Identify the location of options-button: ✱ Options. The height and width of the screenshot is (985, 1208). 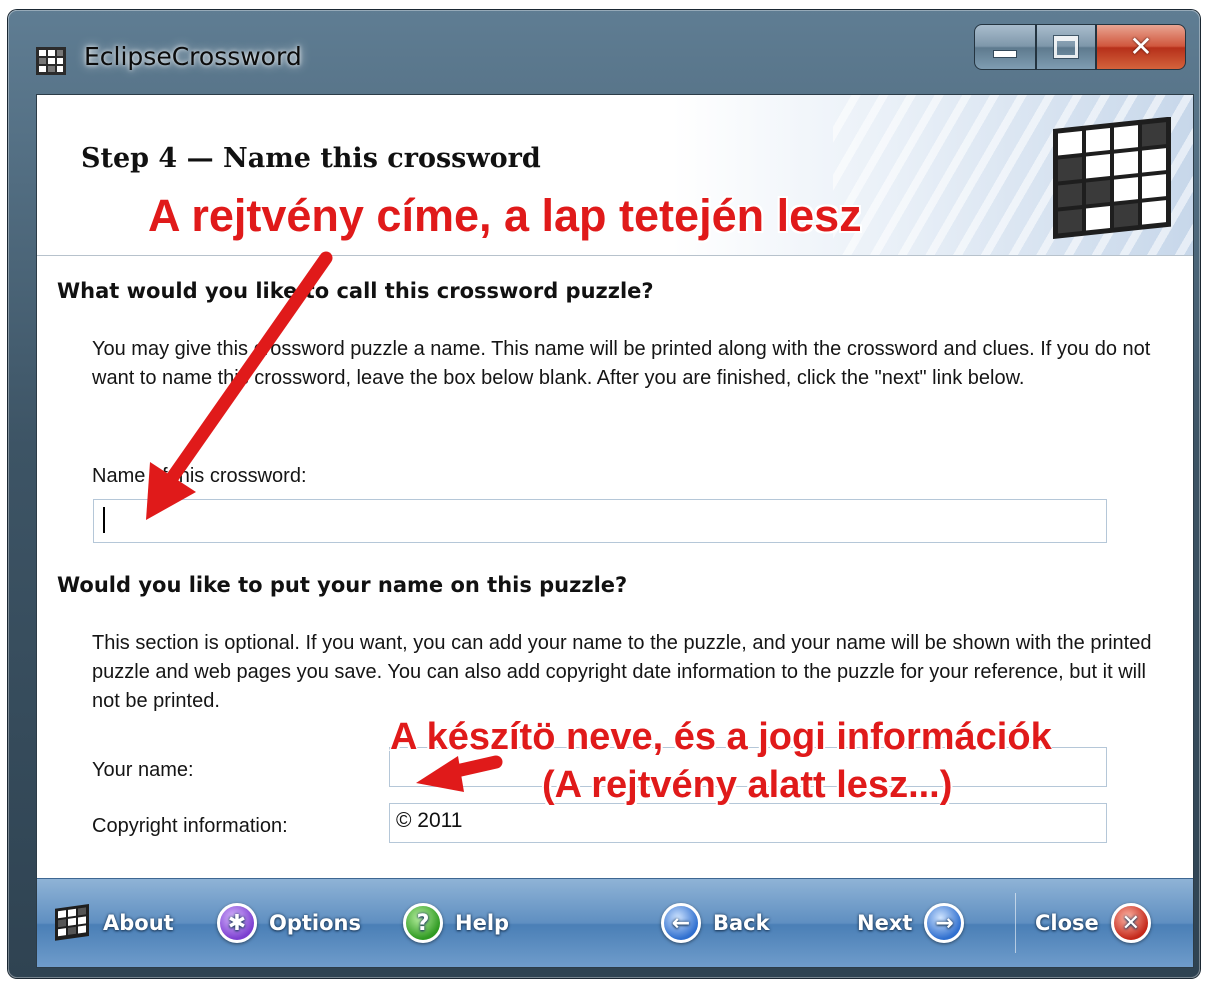
(289, 923).